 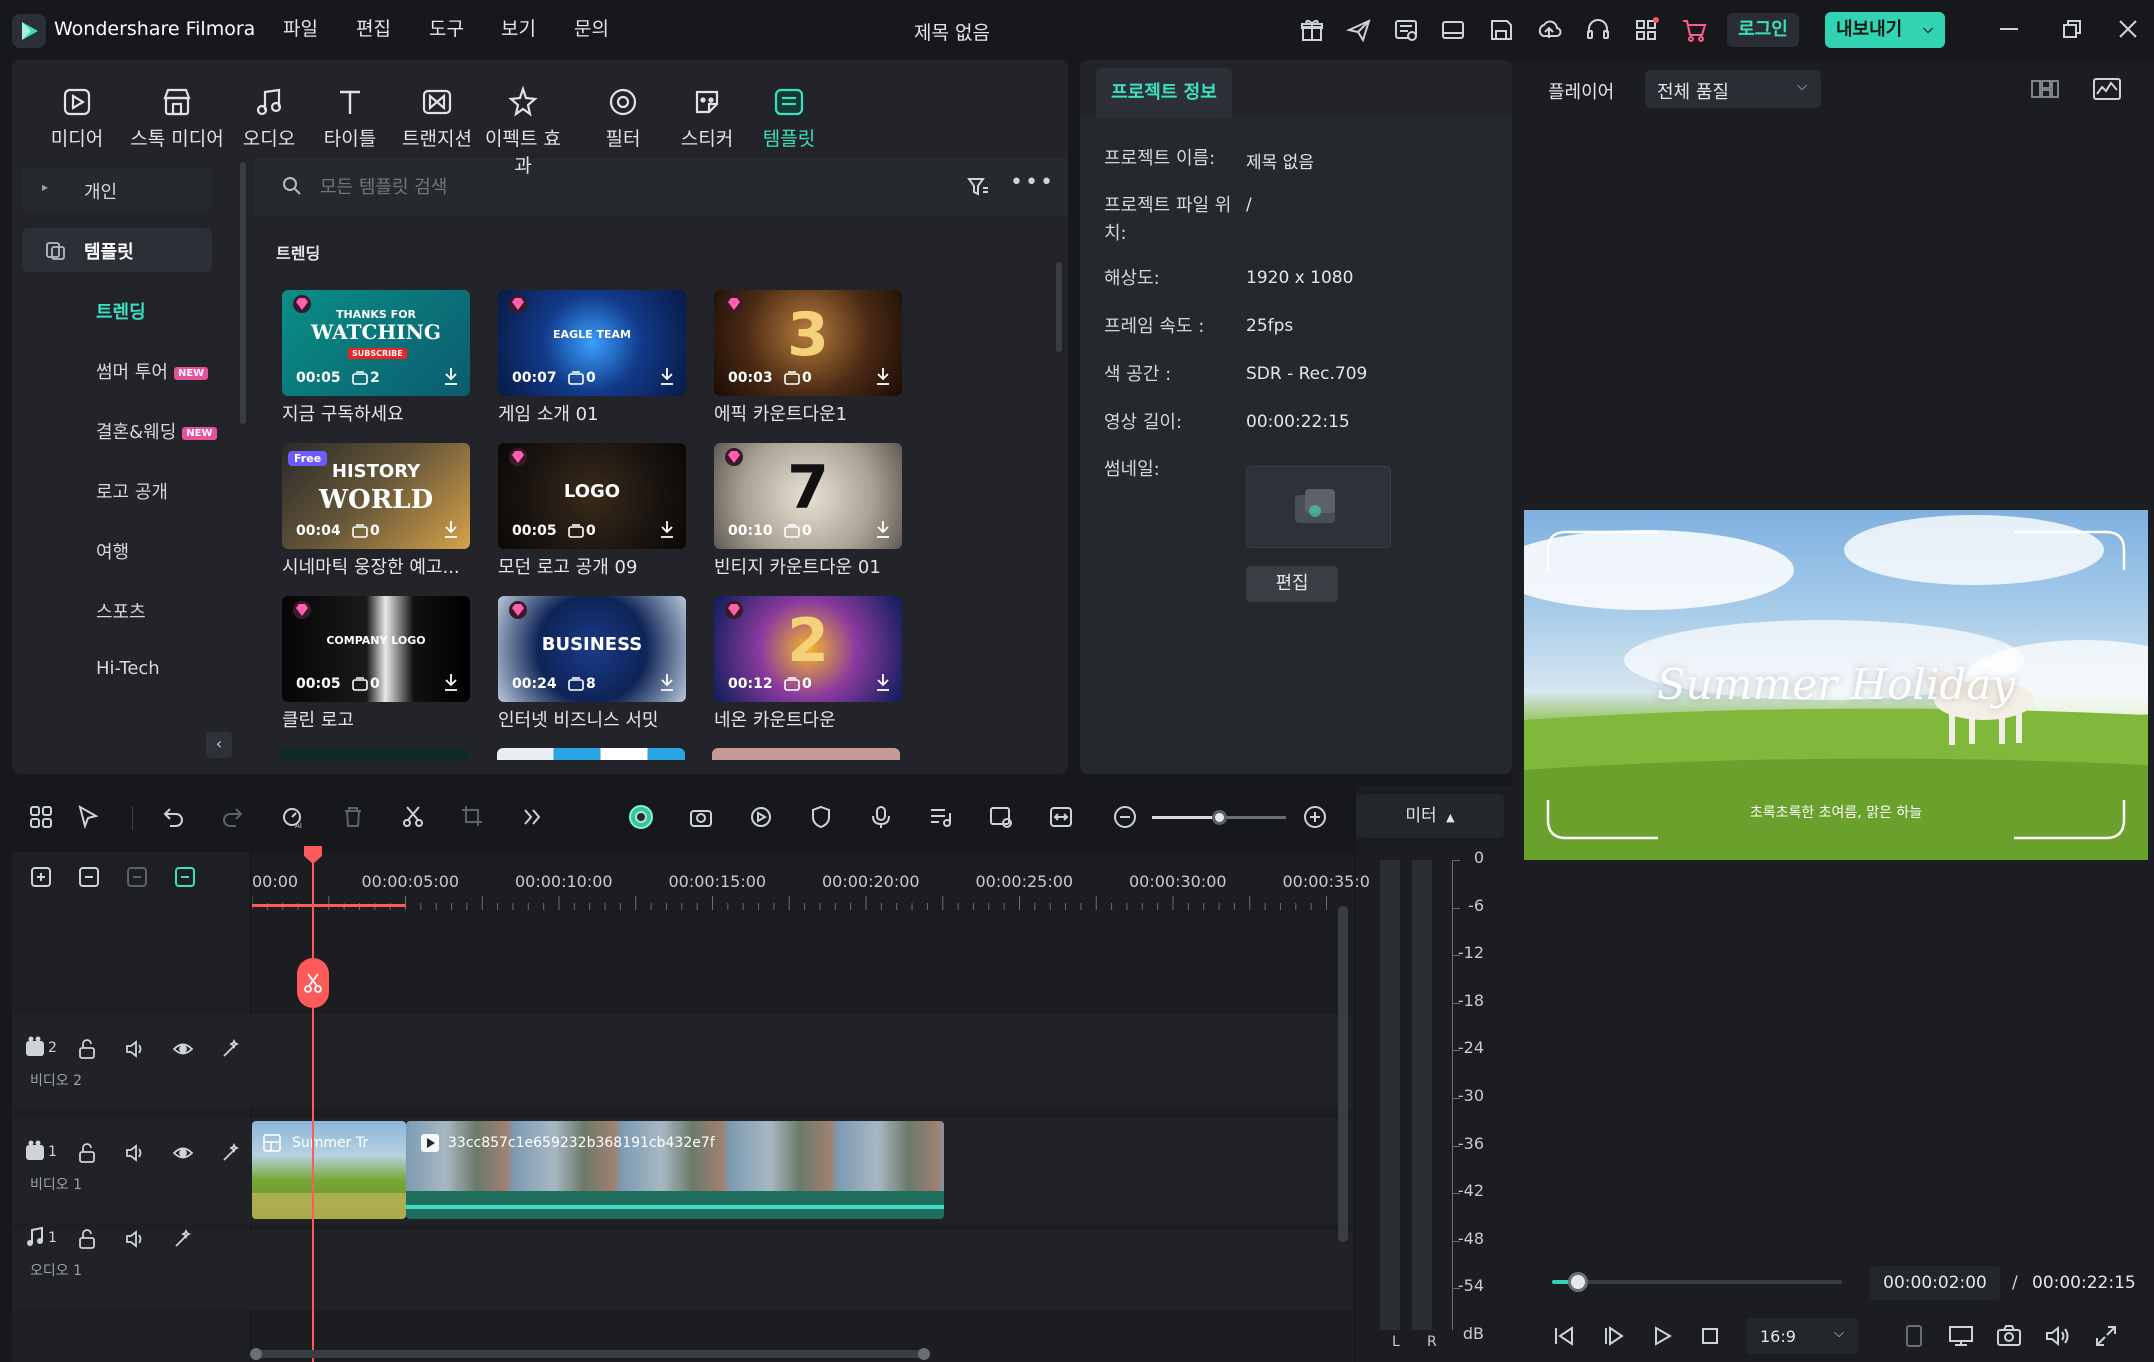 I want to click on zoom-slider, so click(x=1219, y=817).